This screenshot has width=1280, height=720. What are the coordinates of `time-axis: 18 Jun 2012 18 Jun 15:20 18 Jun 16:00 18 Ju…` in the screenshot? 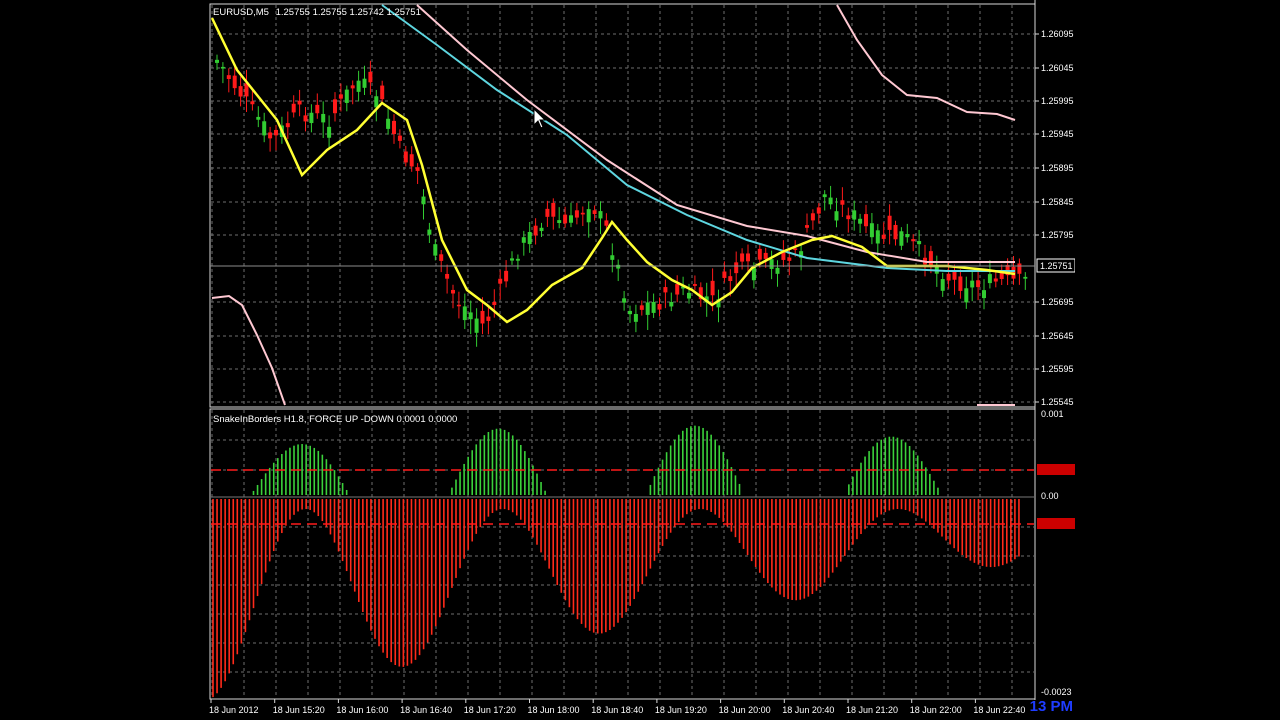 It's located at (617, 707).